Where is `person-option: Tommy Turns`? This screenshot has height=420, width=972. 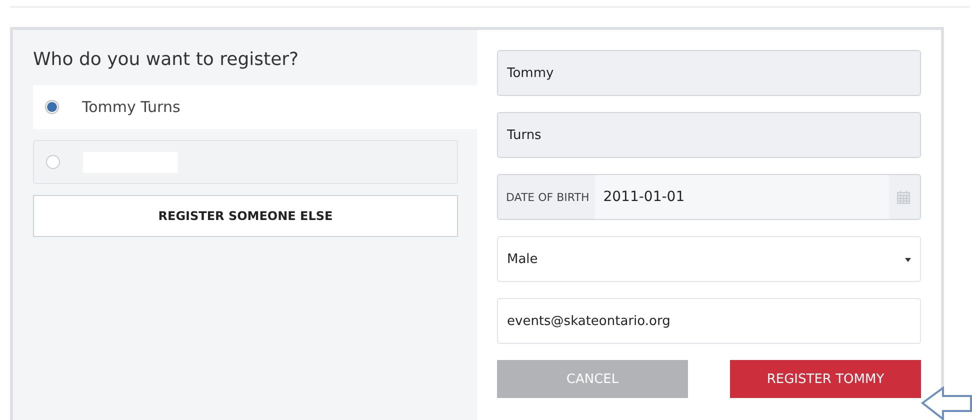 person-option: Tommy Turns is located at coordinates (255, 107).